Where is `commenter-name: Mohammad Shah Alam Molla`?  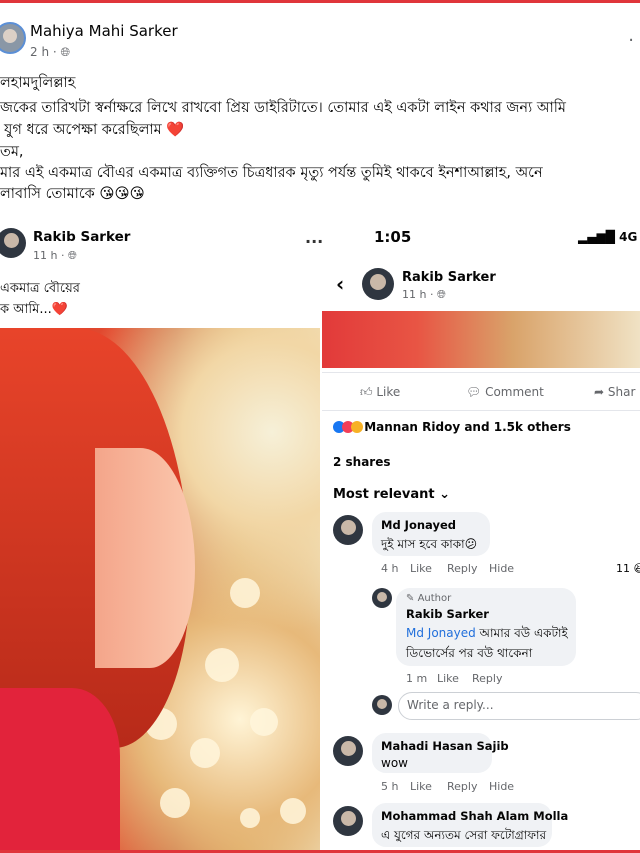
commenter-name: Mohammad Shah Alam Molla is located at coordinates (474, 816).